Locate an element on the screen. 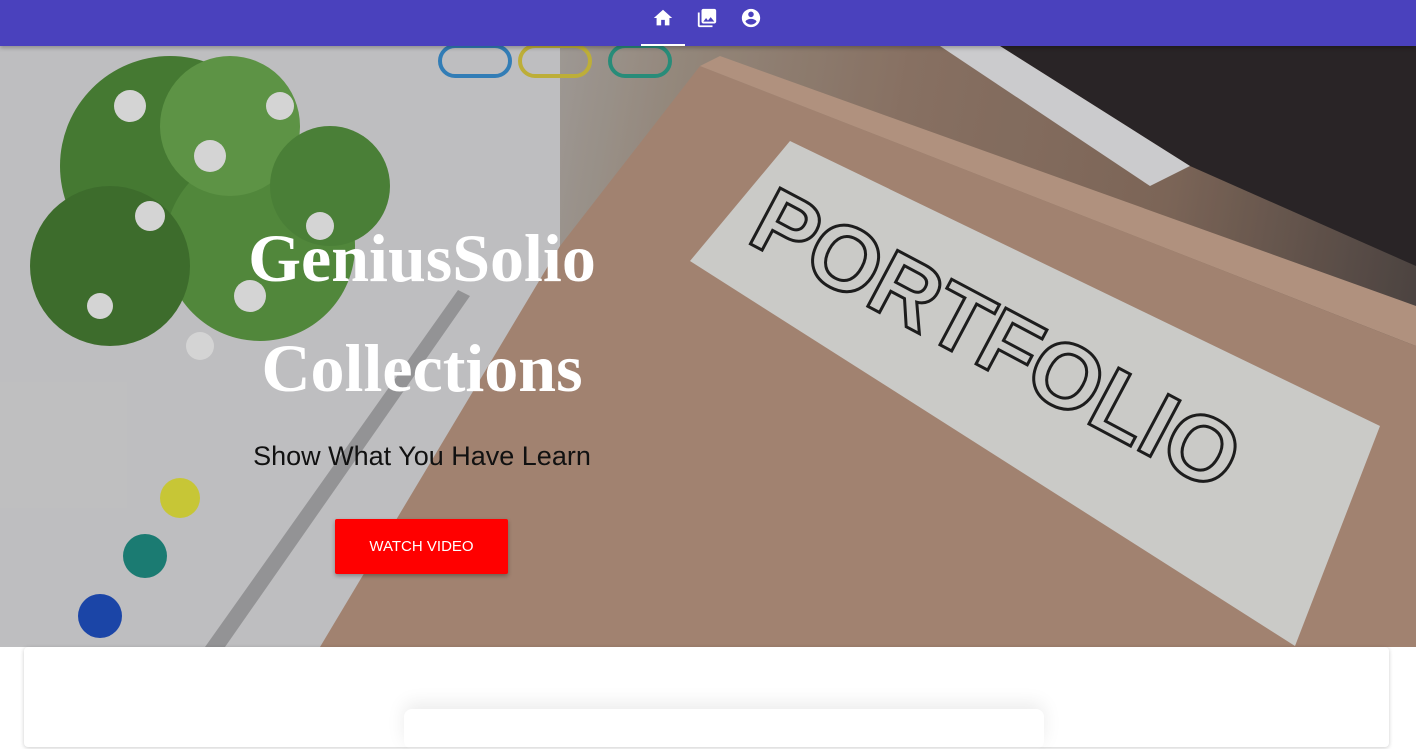  tab-home is located at coordinates (663, 23).